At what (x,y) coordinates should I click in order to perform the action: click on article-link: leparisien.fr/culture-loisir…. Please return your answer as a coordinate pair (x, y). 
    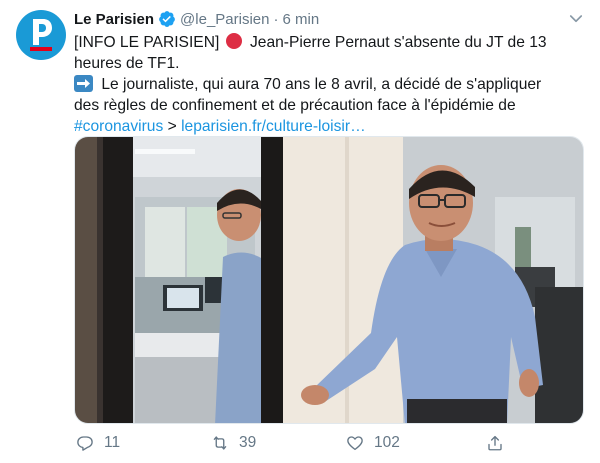
    Looking at the image, I should click on (273, 126).